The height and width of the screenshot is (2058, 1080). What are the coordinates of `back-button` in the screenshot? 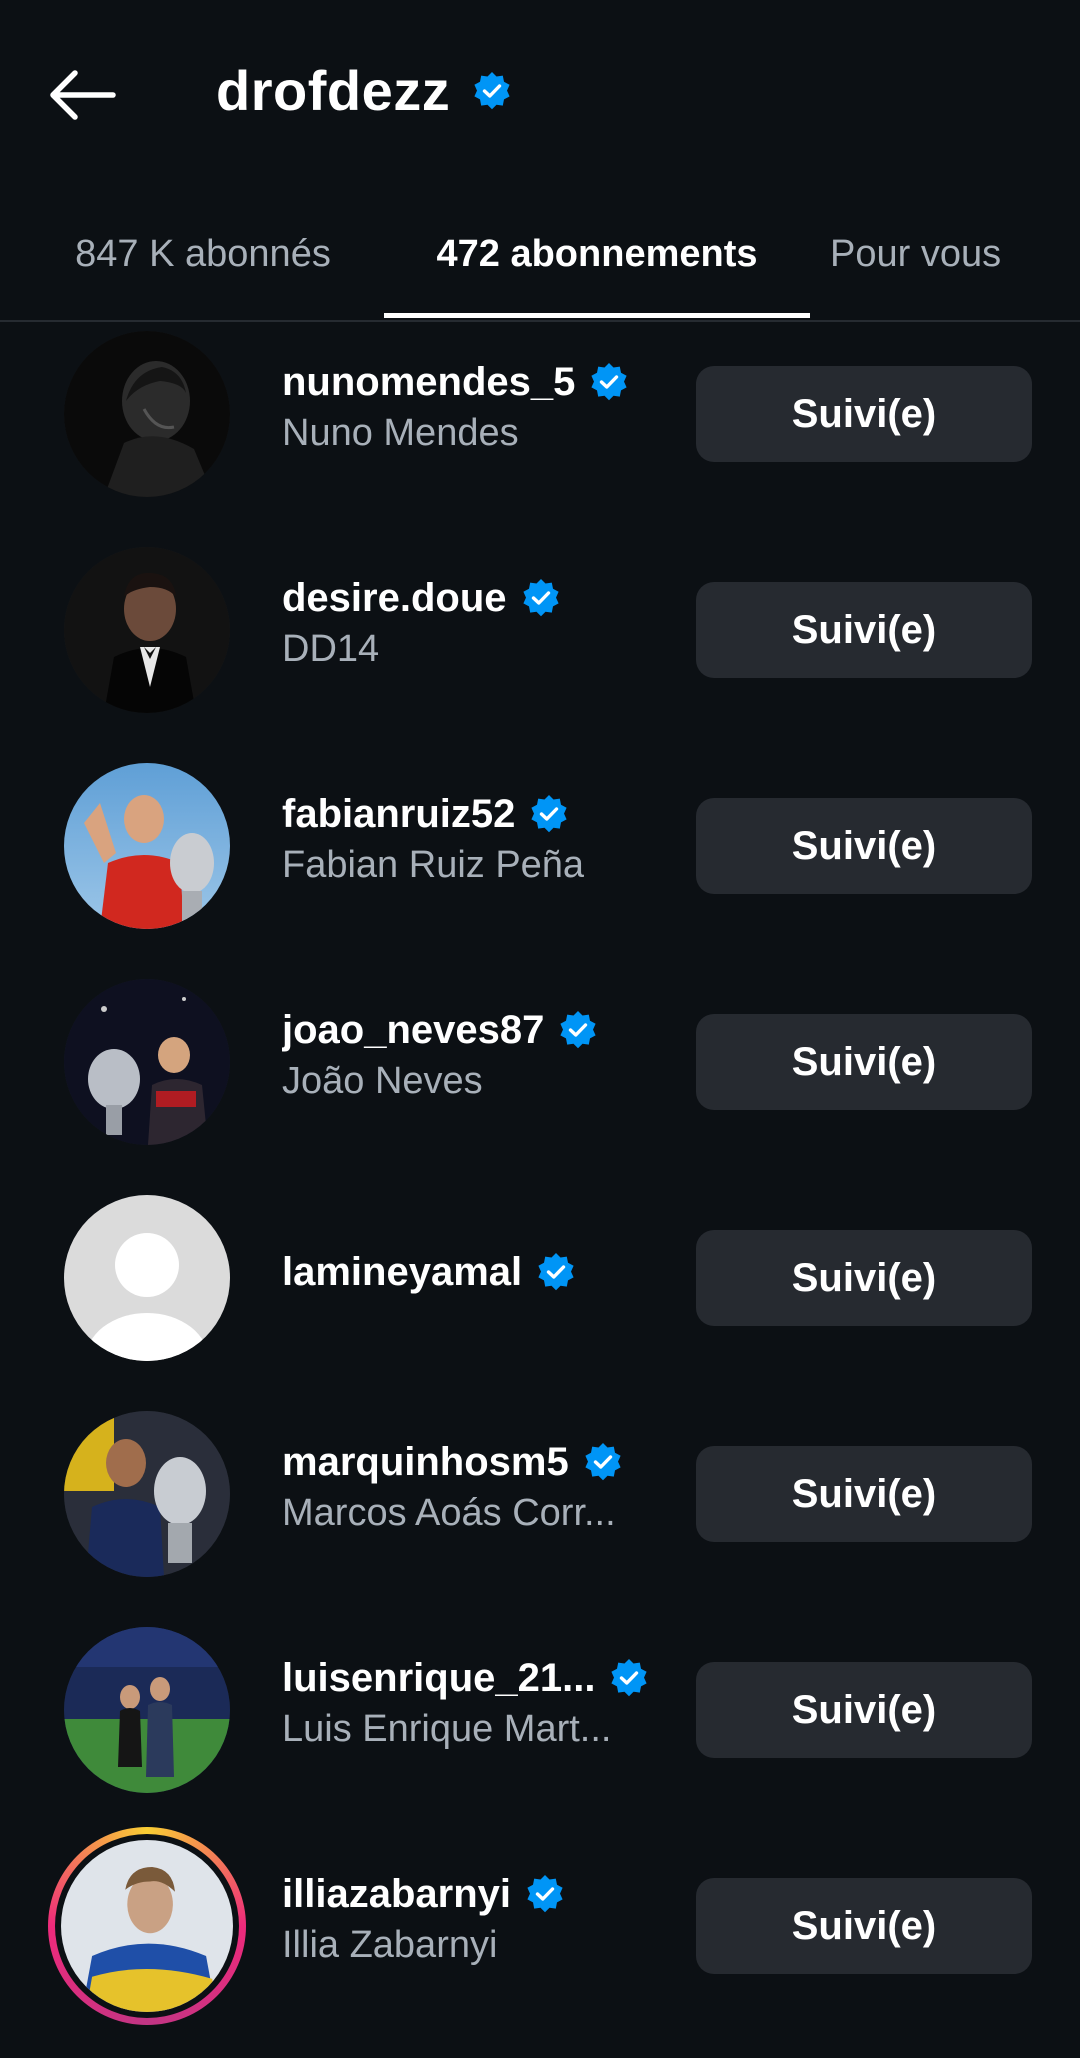 It's located at (82, 95).